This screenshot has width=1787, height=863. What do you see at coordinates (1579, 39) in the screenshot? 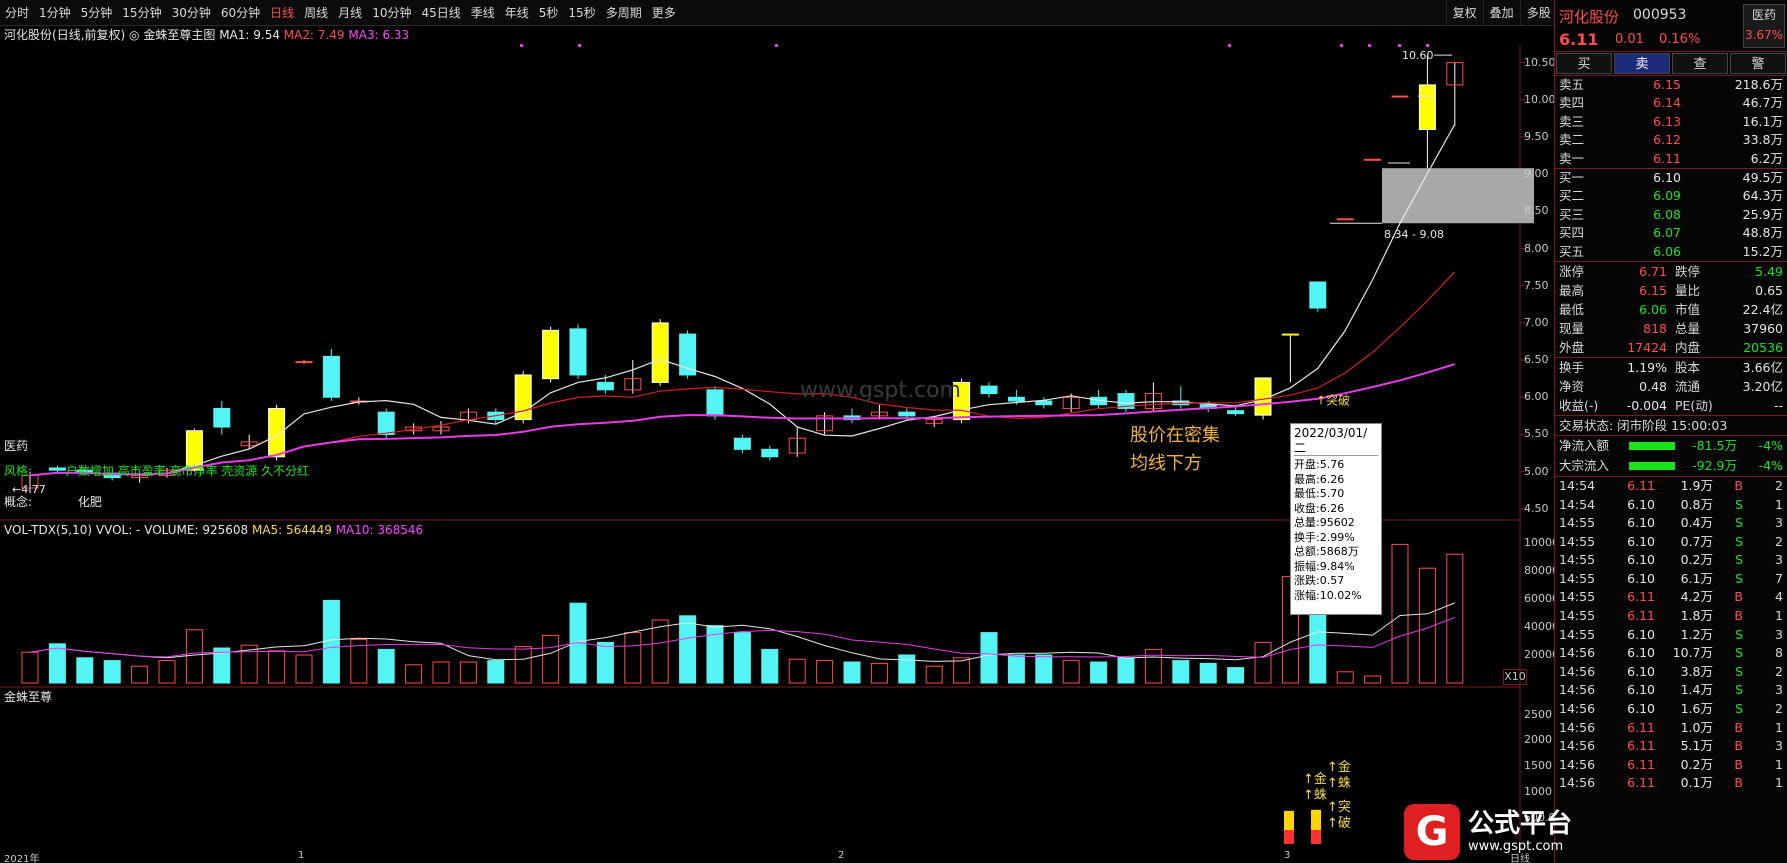
I see `quote-price: 6.11` at bounding box center [1579, 39].